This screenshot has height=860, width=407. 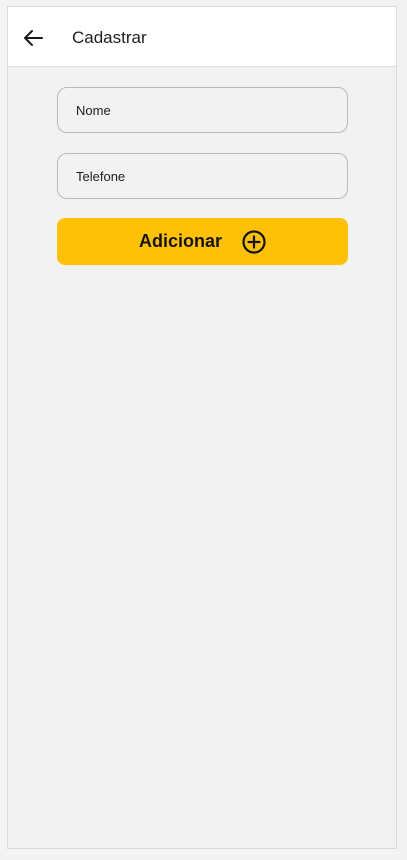 I want to click on phone-field, so click(x=202, y=176).